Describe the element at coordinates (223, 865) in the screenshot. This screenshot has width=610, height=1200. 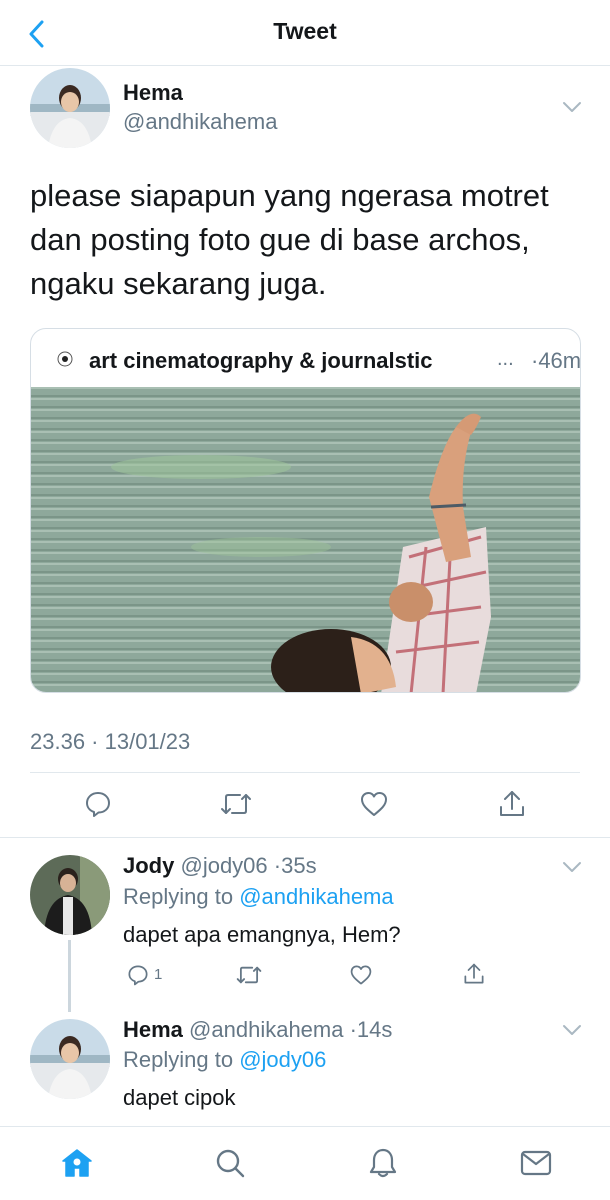
I see `reply-author-handle: @jody06` at that location.